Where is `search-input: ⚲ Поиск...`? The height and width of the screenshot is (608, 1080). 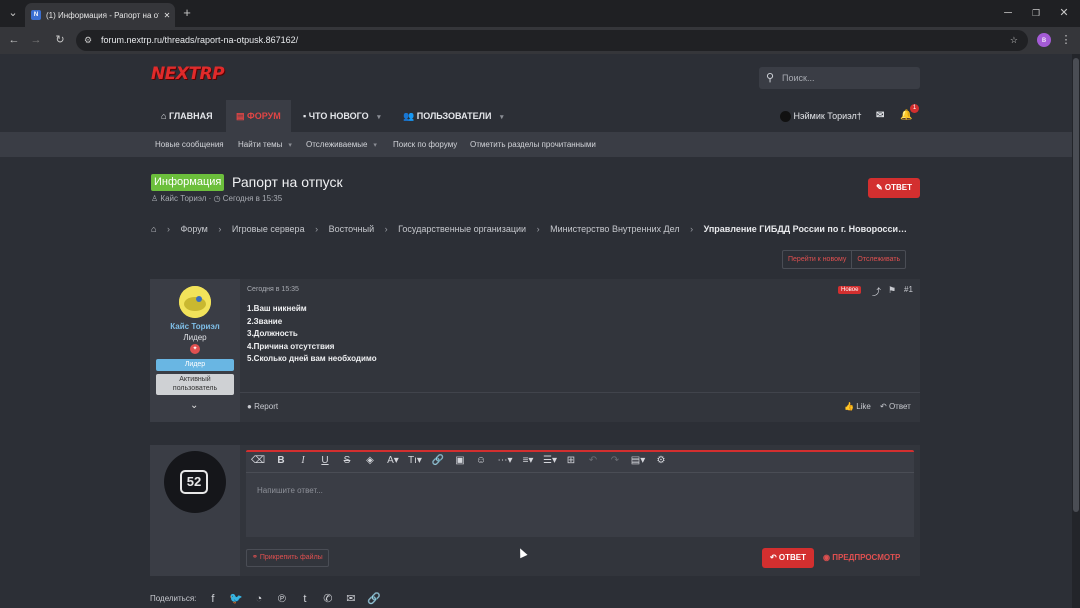 search-input: ⚲ Поиск... is located at coordinates (839, 78).